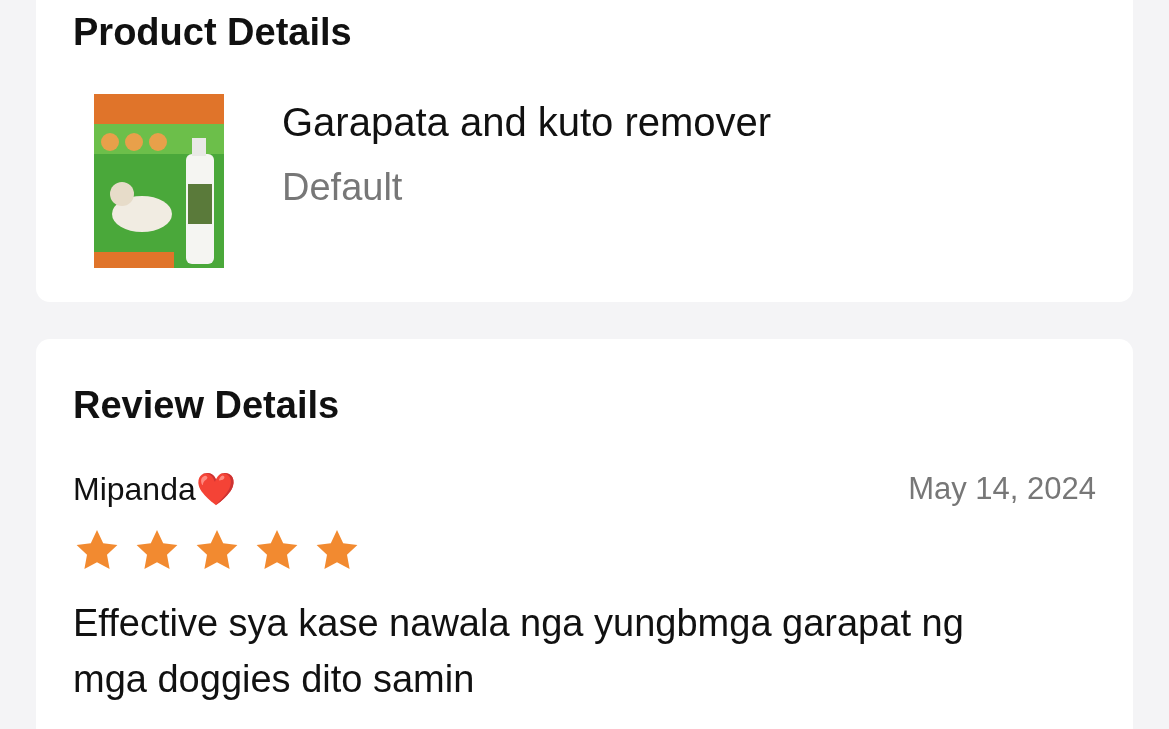 The image size is (1169, 729). What do you see at coordinates (519, 651) in the screenshot?
I see `review-text: Effective sya kase nawala nga yungbmga garapat ng mga doggies dito samin` at bounding box center [519, 651].